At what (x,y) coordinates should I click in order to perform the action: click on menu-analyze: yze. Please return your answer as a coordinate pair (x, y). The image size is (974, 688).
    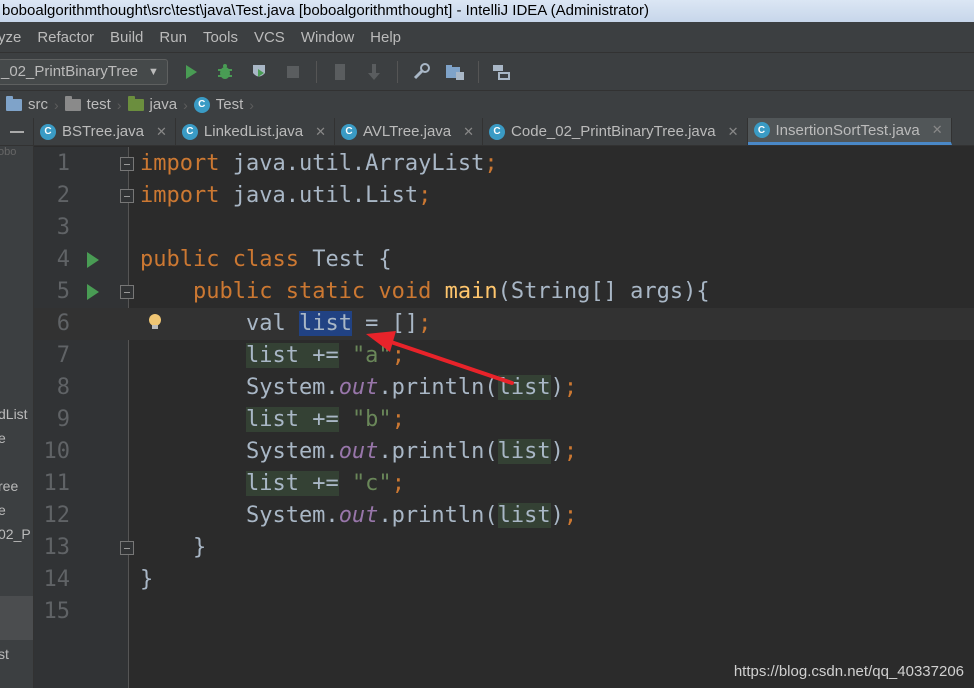
    Looking at the image, I should click on (14, 37).